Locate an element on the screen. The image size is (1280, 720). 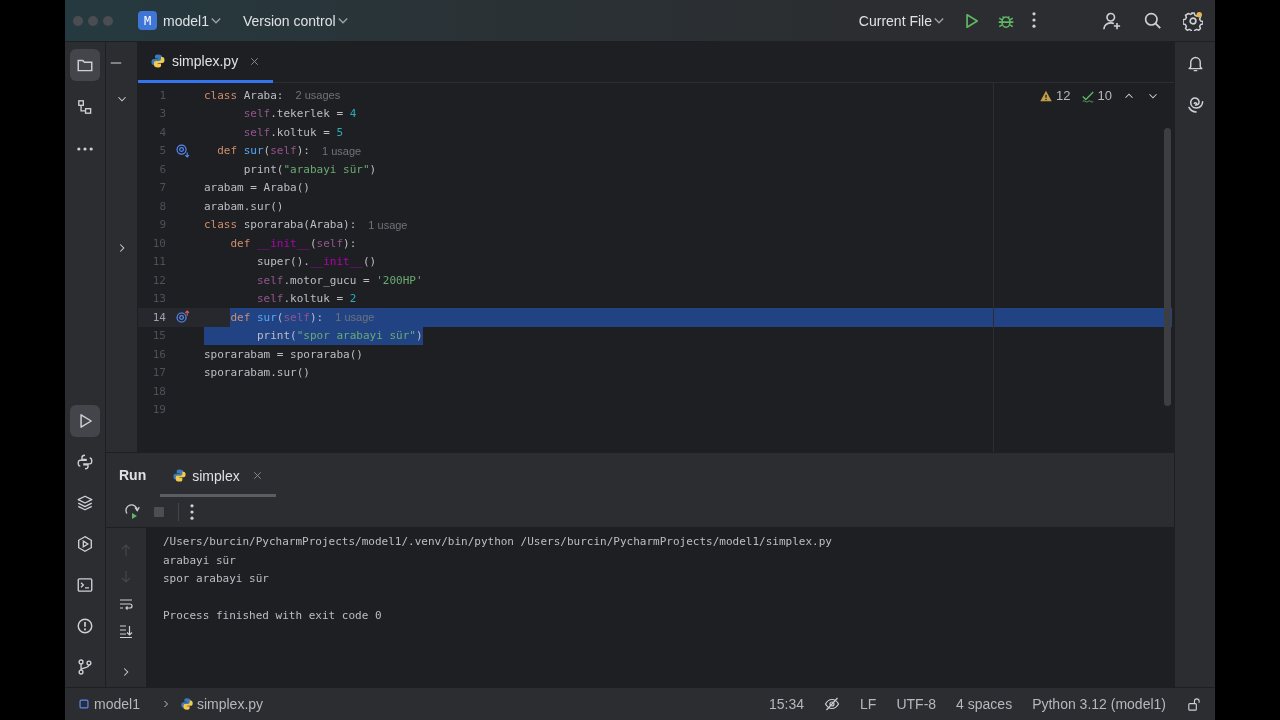
code-line: sporarabam = sporaraba() is located at coordinates (283, 354).